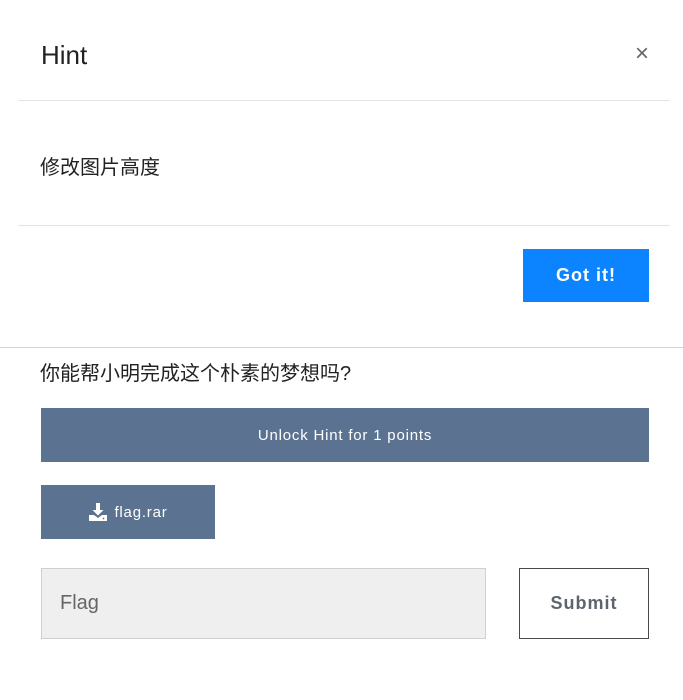  What do you see at coordinates (341, 347) in the screenshot?
I see `divider` at bounding box center [341, 347].